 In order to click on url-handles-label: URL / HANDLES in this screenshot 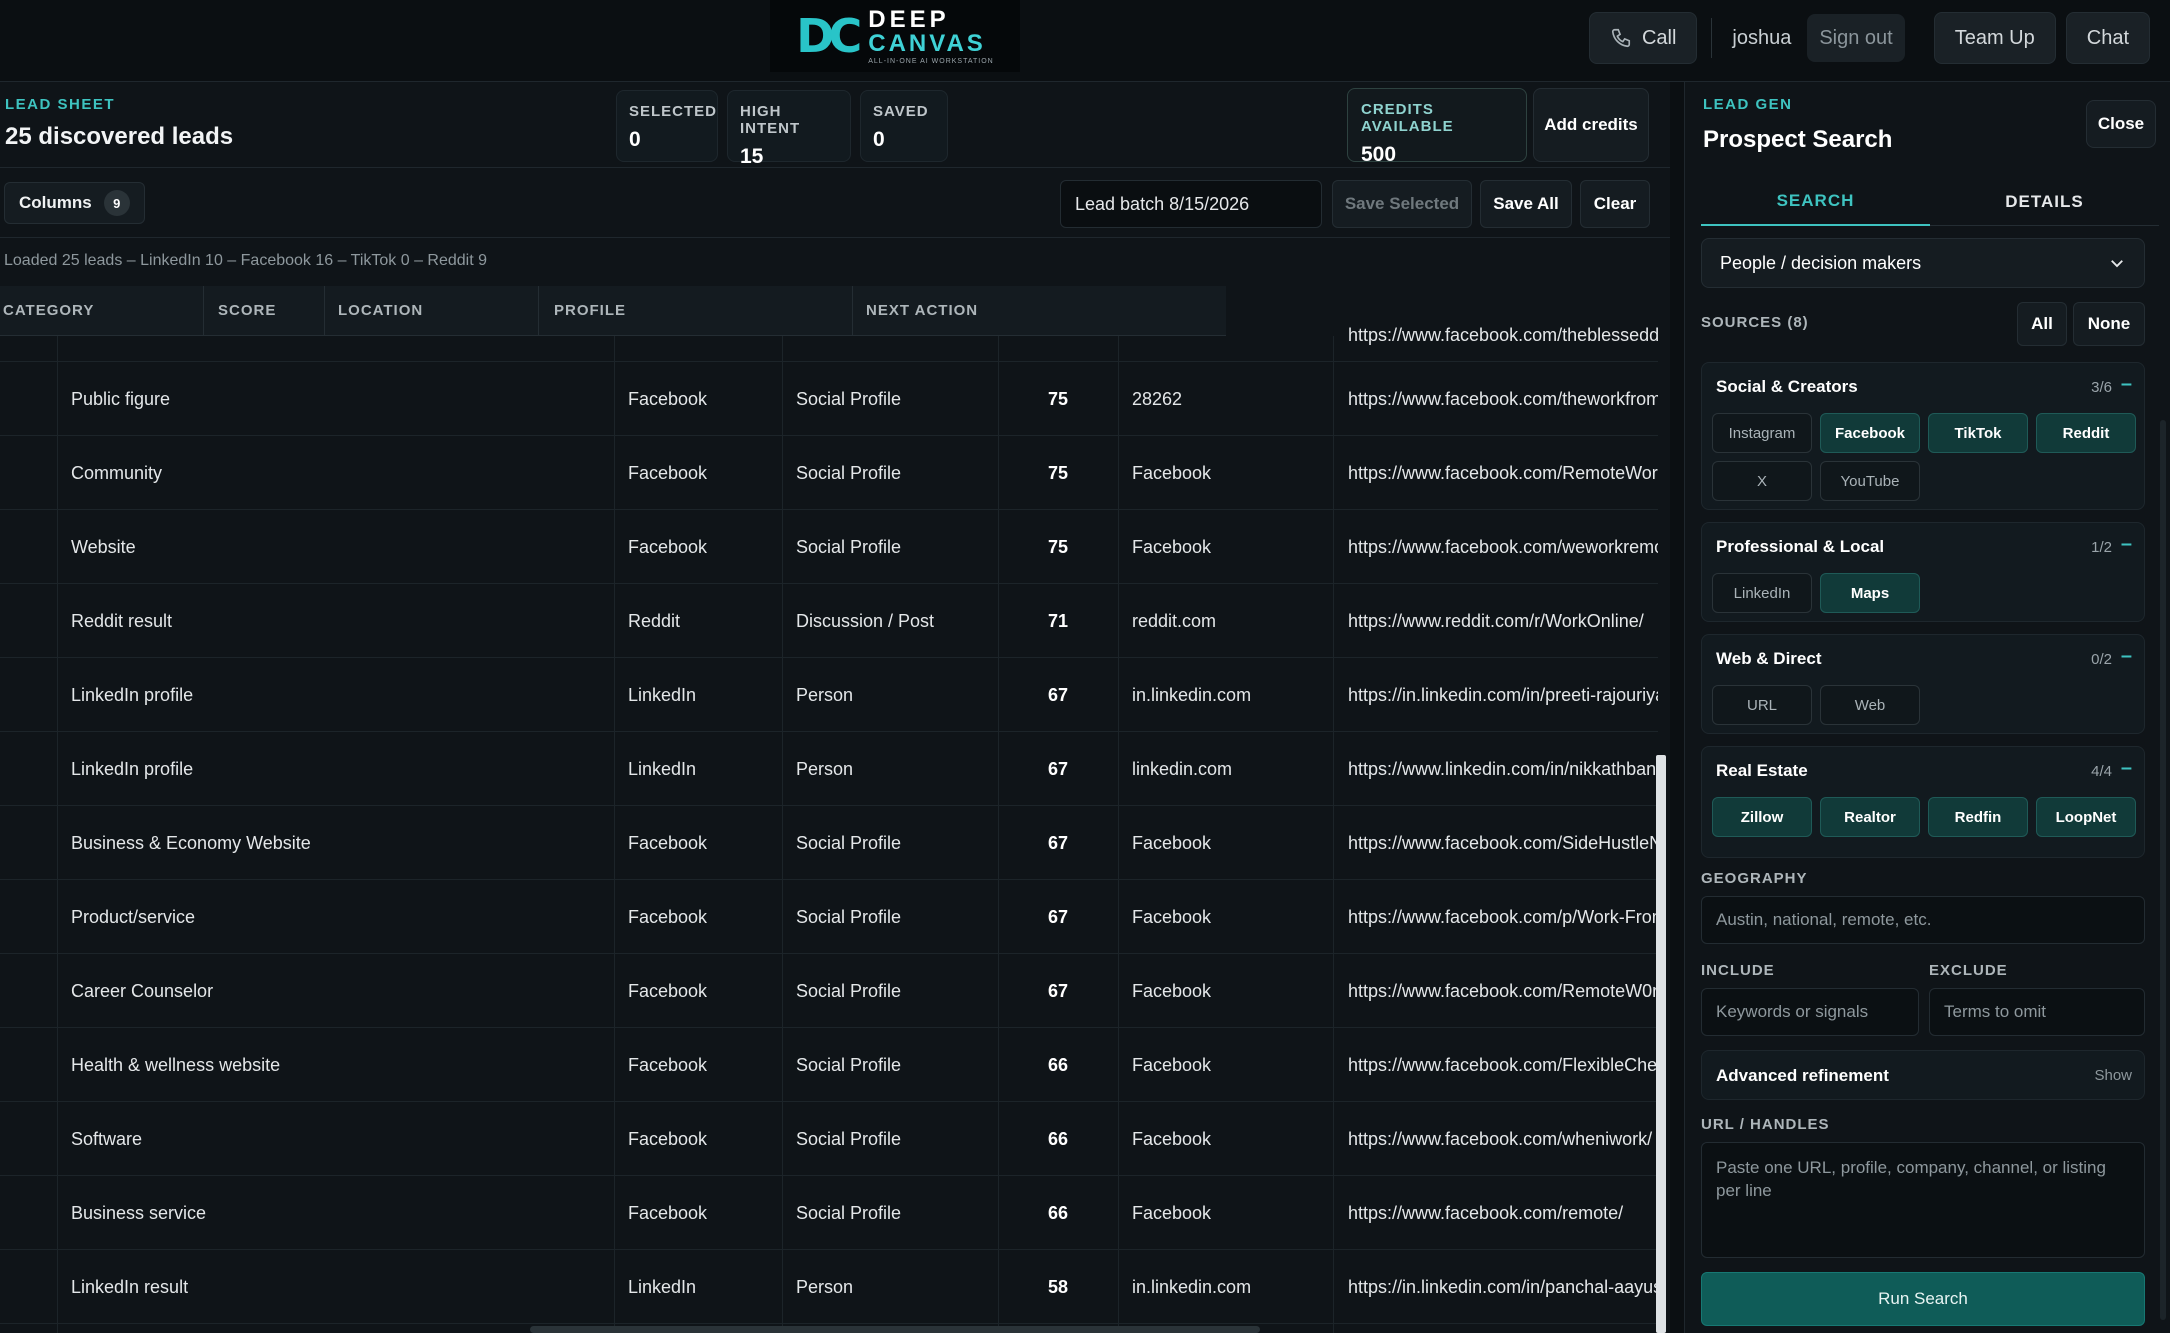, I will do `click(1765, 1124)`.